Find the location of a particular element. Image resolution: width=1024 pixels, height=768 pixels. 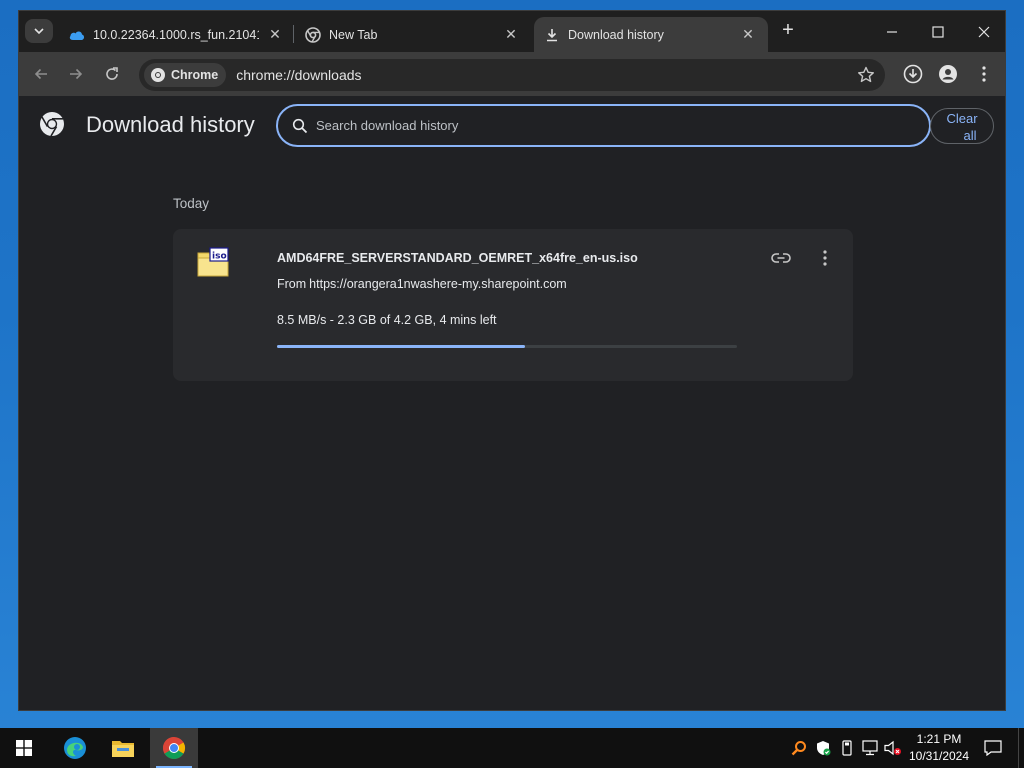

tray-security is located at coordinates (823, 748).